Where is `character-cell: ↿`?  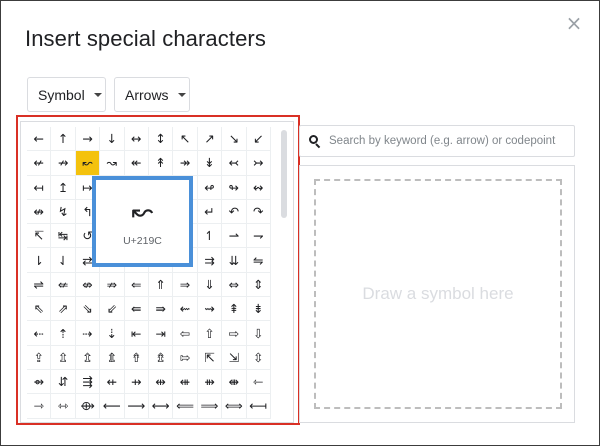 character-cell: ↿ is located at coordinates (210, 236).